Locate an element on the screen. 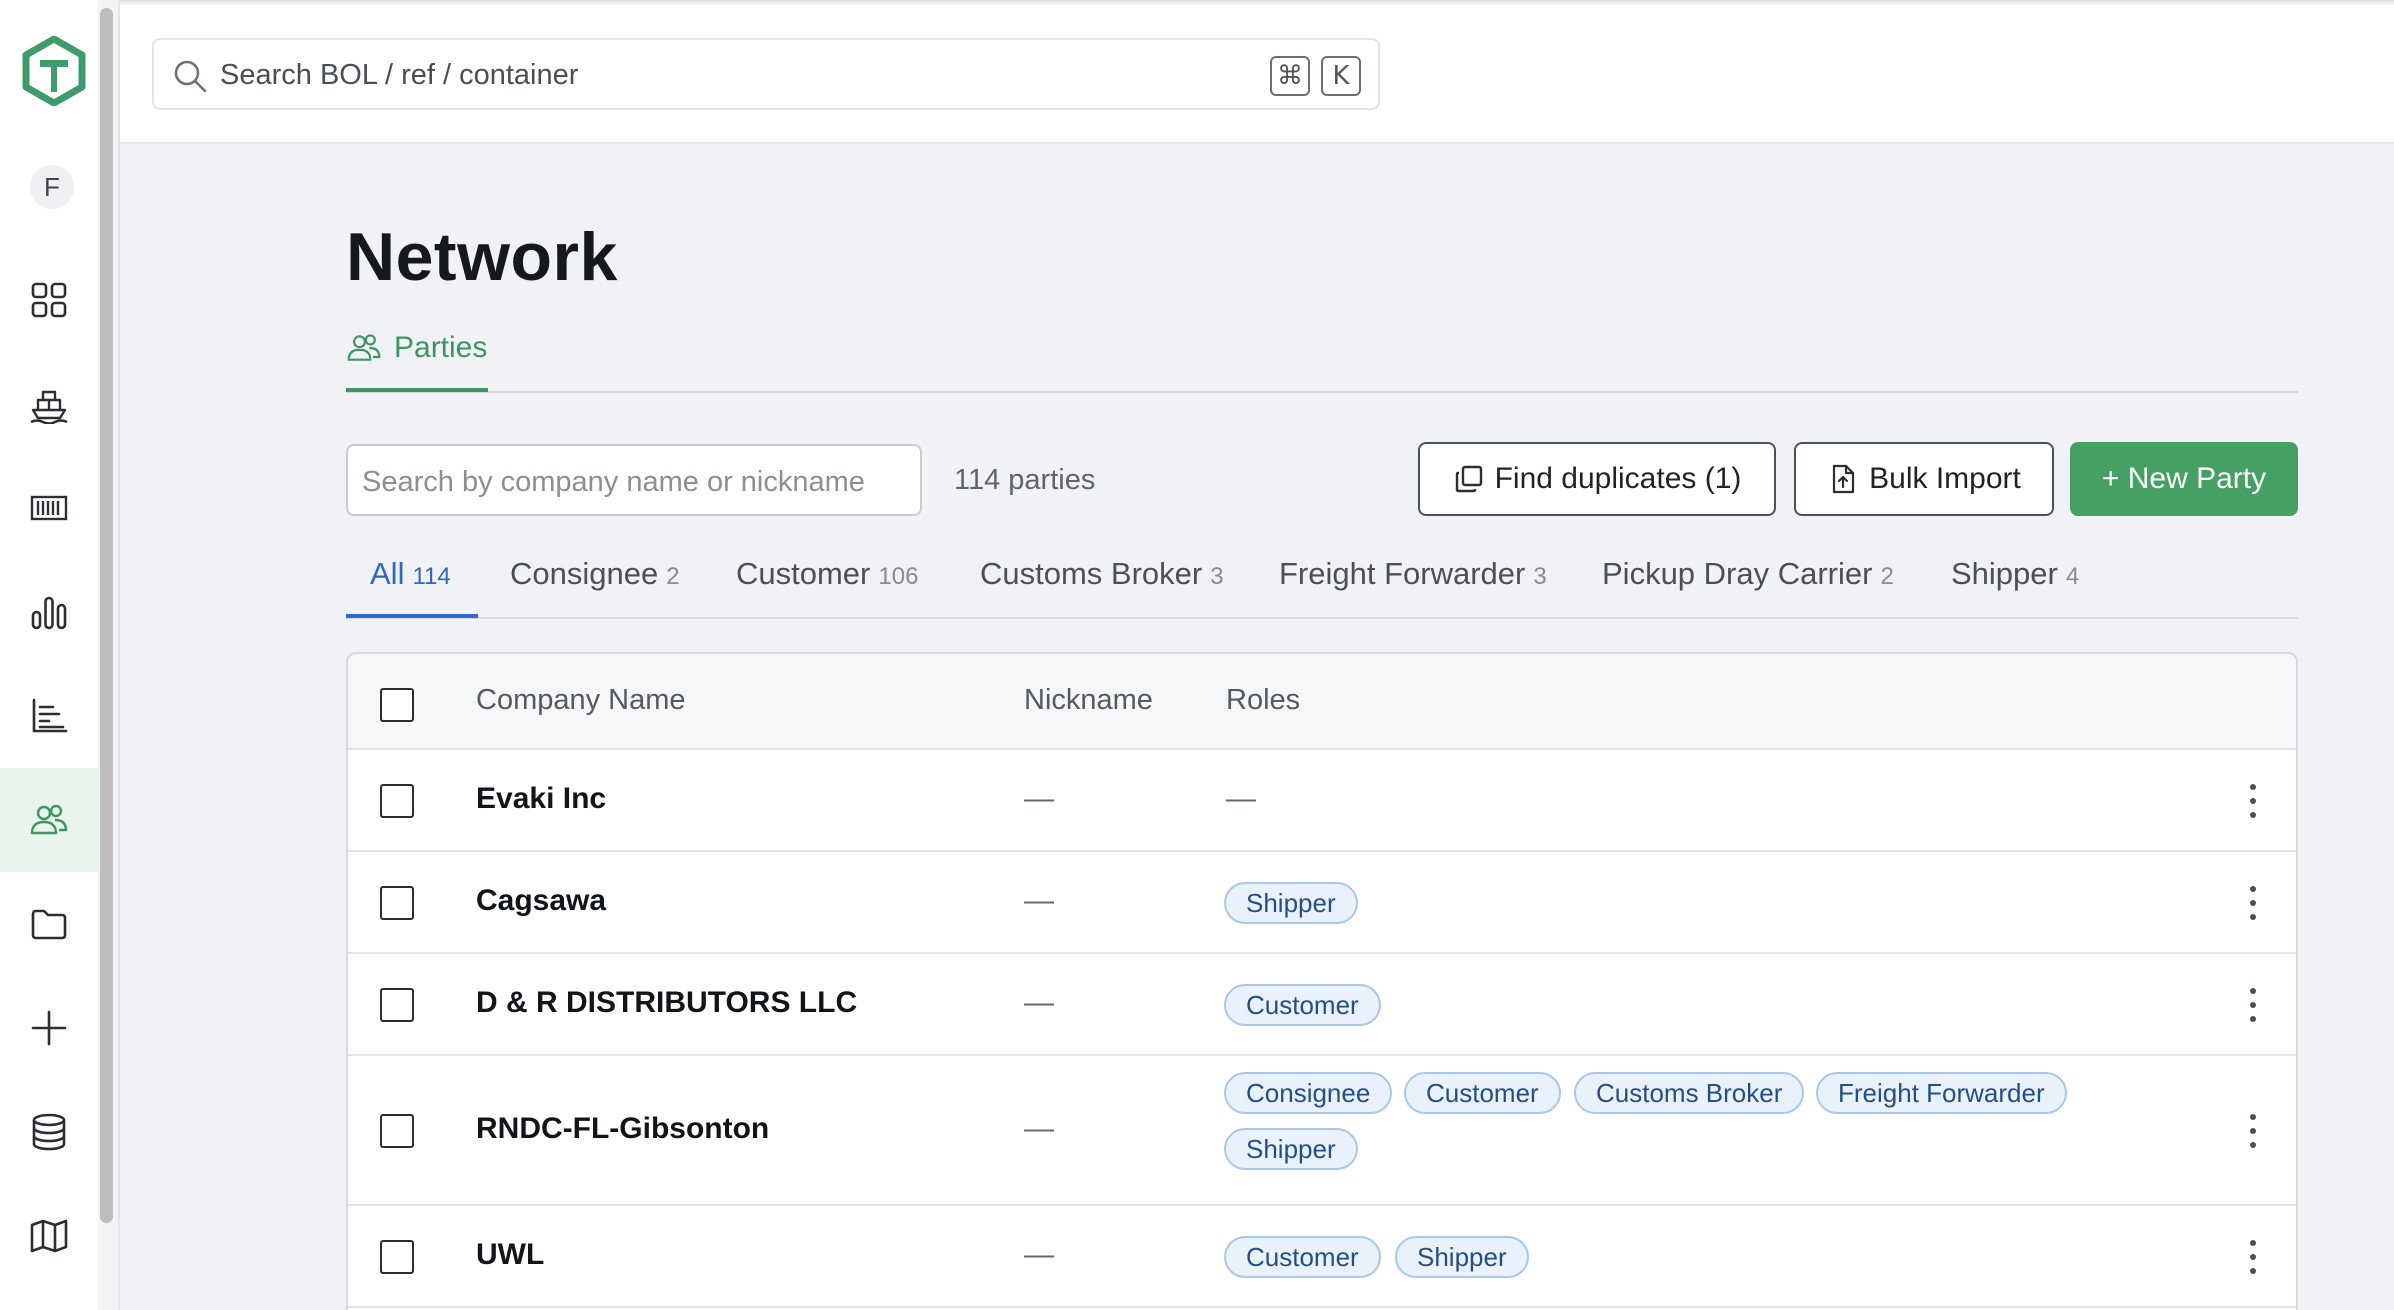  avatar: F is located at coordinates (52, 187).